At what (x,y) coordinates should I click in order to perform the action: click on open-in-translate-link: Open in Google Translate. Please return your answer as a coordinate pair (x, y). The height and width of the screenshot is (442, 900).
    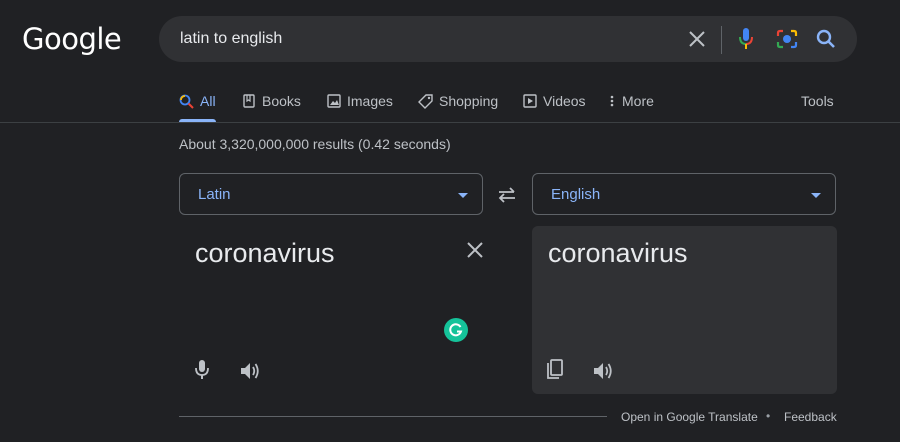
    Looking at the image, I should click on (689, 417).